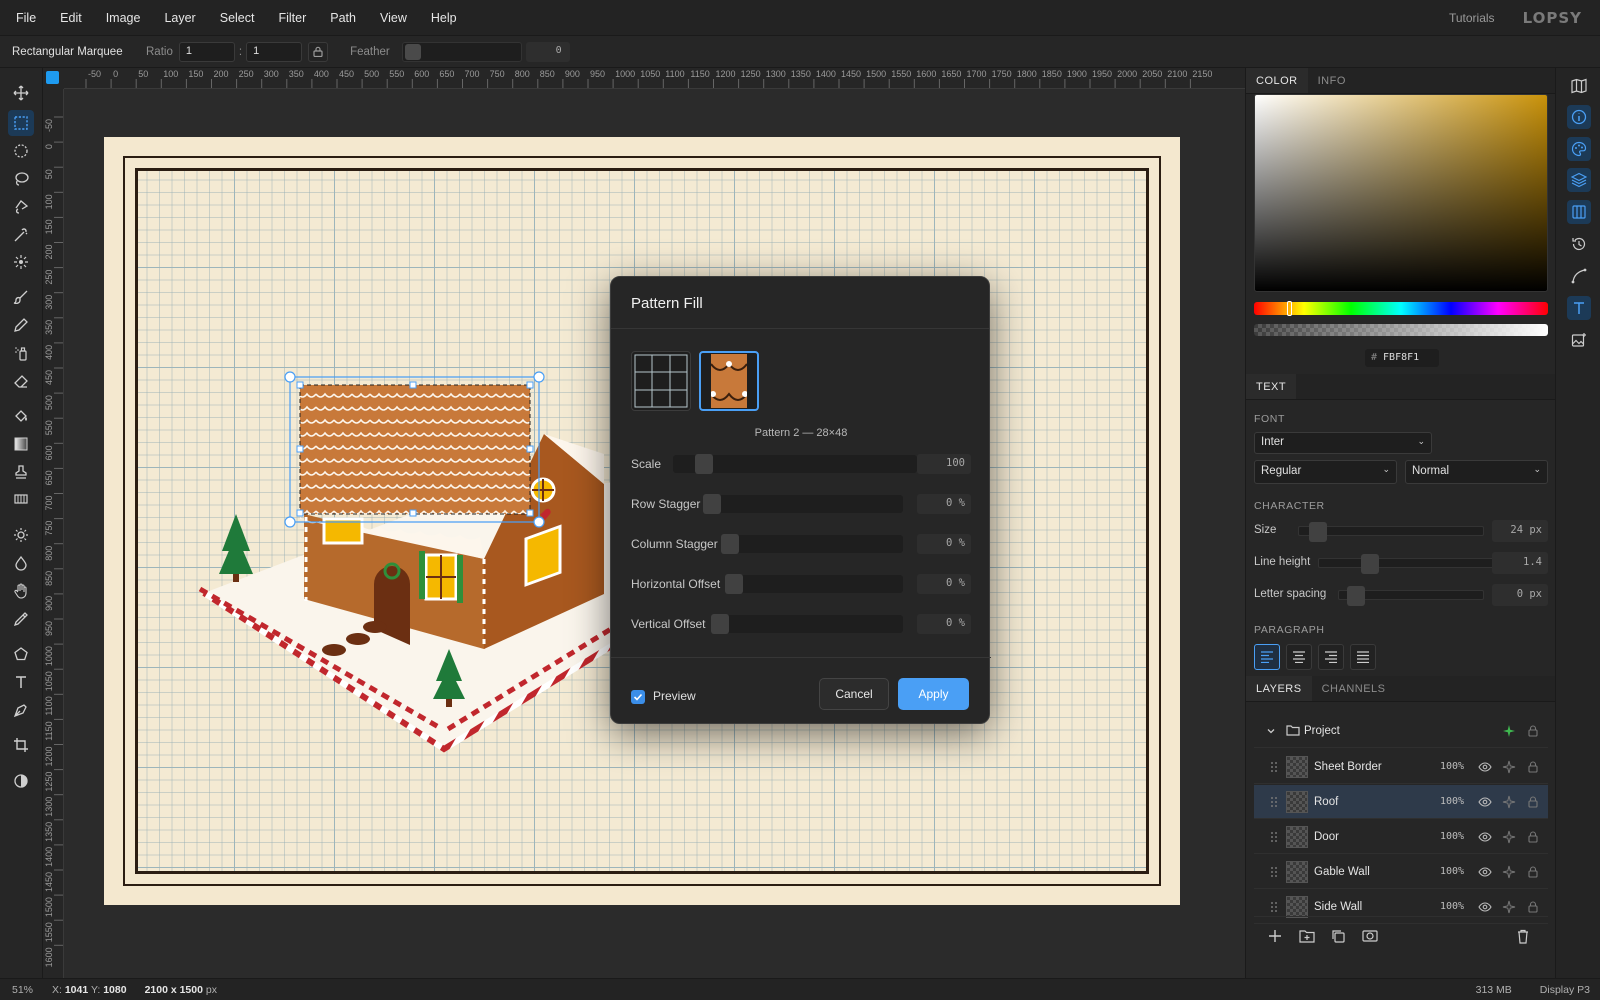 Image resolution: width=1600 pixels, height=1000 pixels. Describe the element at coordinates (1279, 688) in the screenshot. I see `tab-layers: LAYERS` at that location.